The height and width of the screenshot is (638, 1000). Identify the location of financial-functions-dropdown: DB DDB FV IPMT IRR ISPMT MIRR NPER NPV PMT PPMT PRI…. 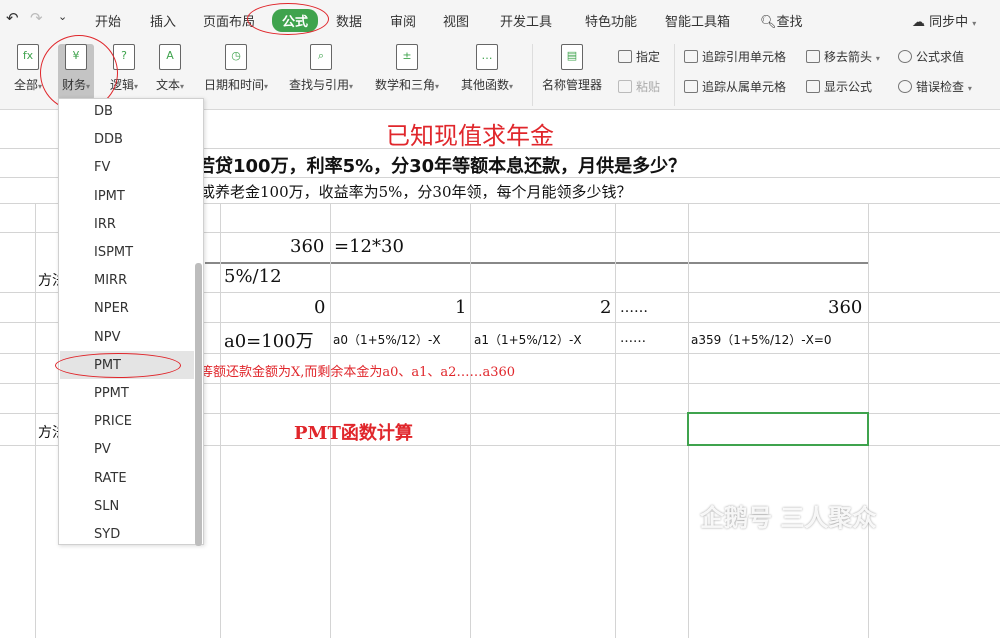
(129, 322).